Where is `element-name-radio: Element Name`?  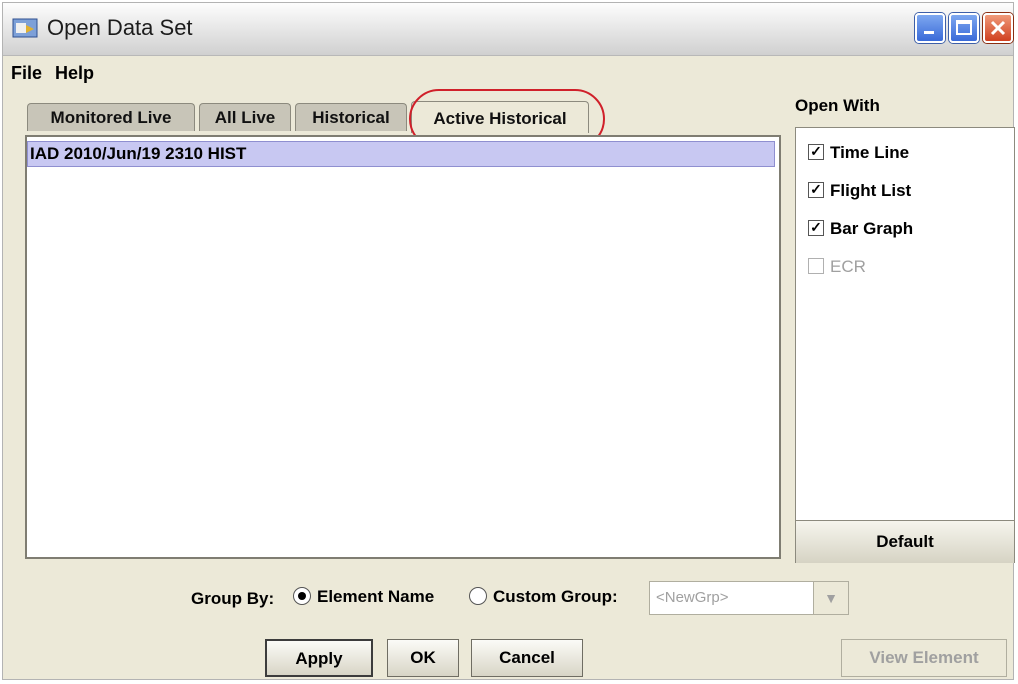
element-name-radio: Element Name is located at coordinates (364, 596).